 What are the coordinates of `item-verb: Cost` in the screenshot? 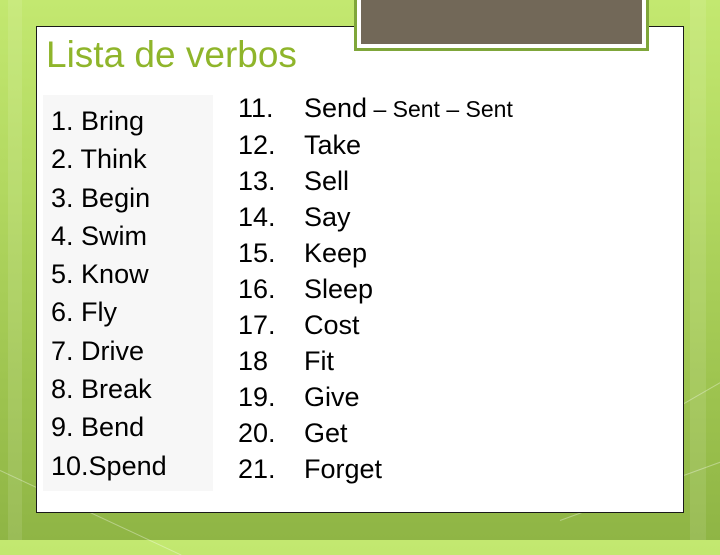 It's located at (332, 325).